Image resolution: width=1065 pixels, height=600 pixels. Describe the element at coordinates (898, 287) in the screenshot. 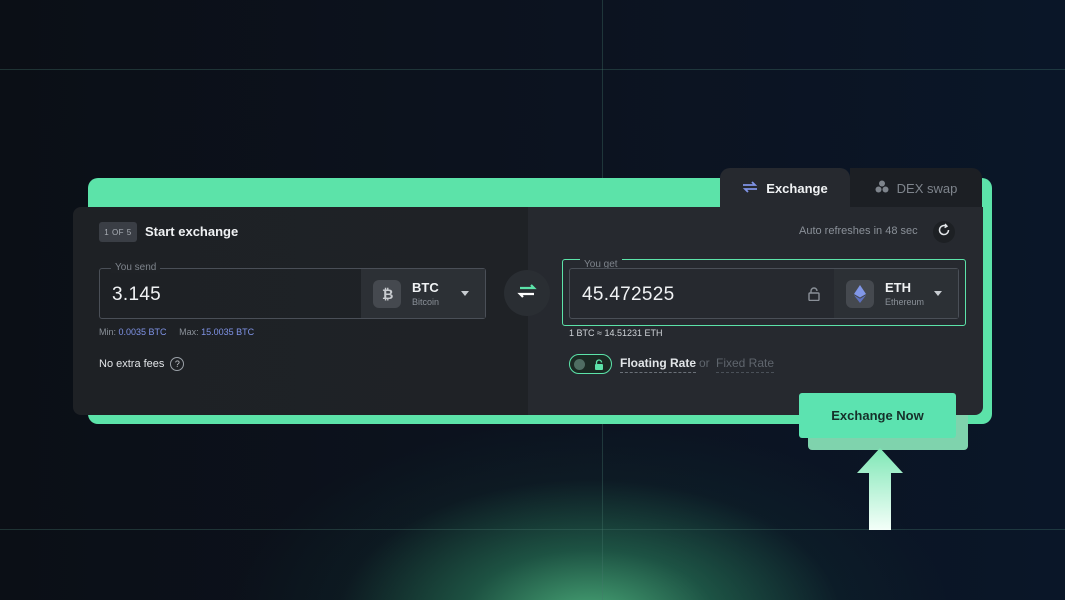

I see `get-coin-ticker: ETH` at that location.